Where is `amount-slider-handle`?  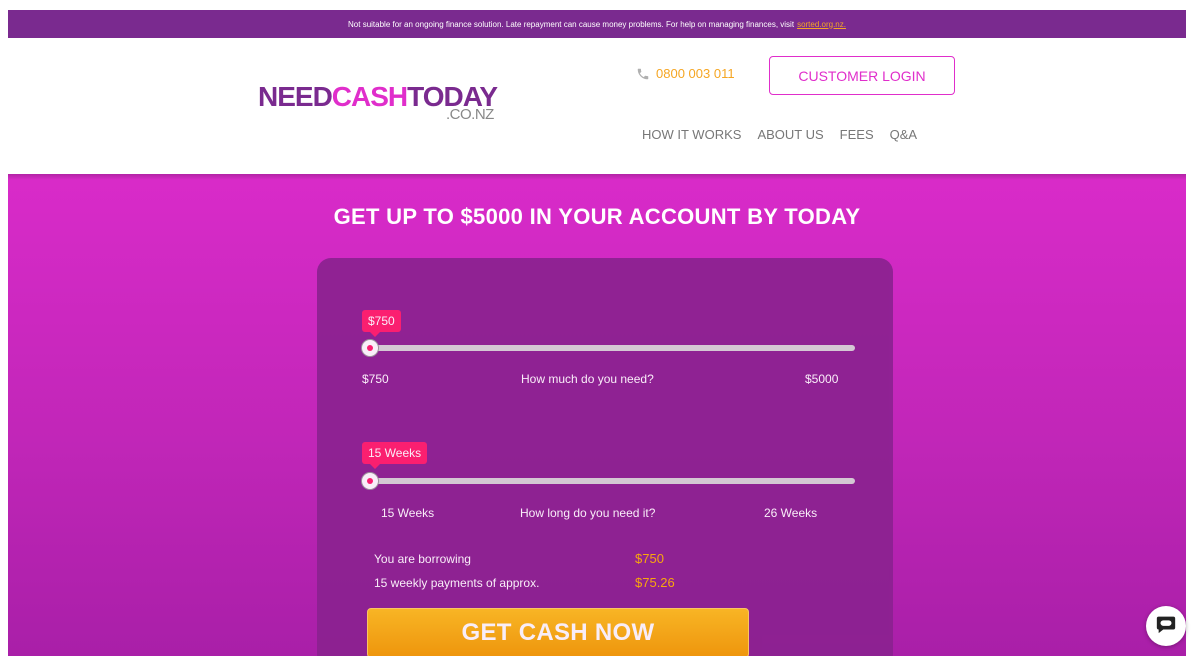 amount-slider-handle is located at coordinates (370, 348).